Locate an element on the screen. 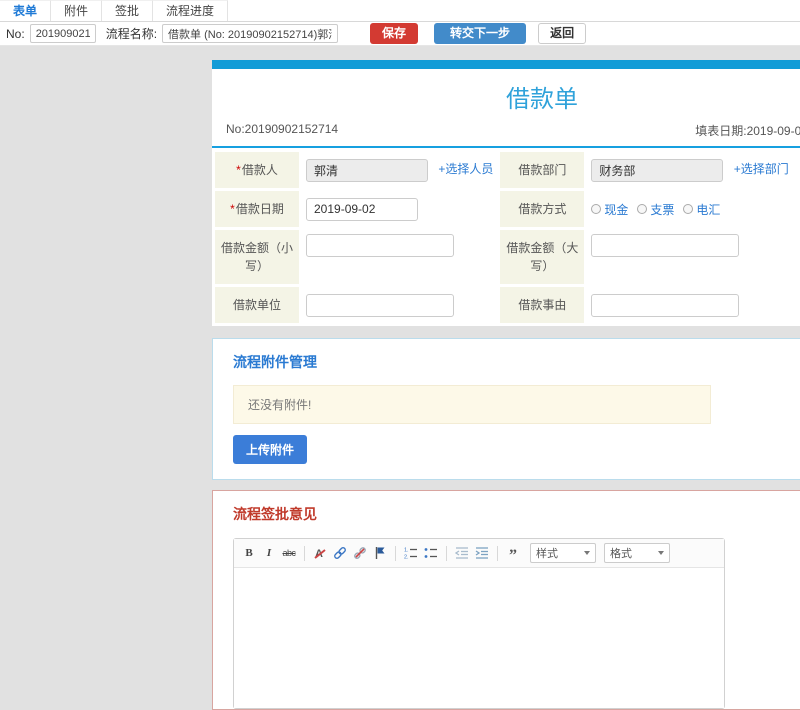  remove-format-icon: A is located at coordinates (320, 553).